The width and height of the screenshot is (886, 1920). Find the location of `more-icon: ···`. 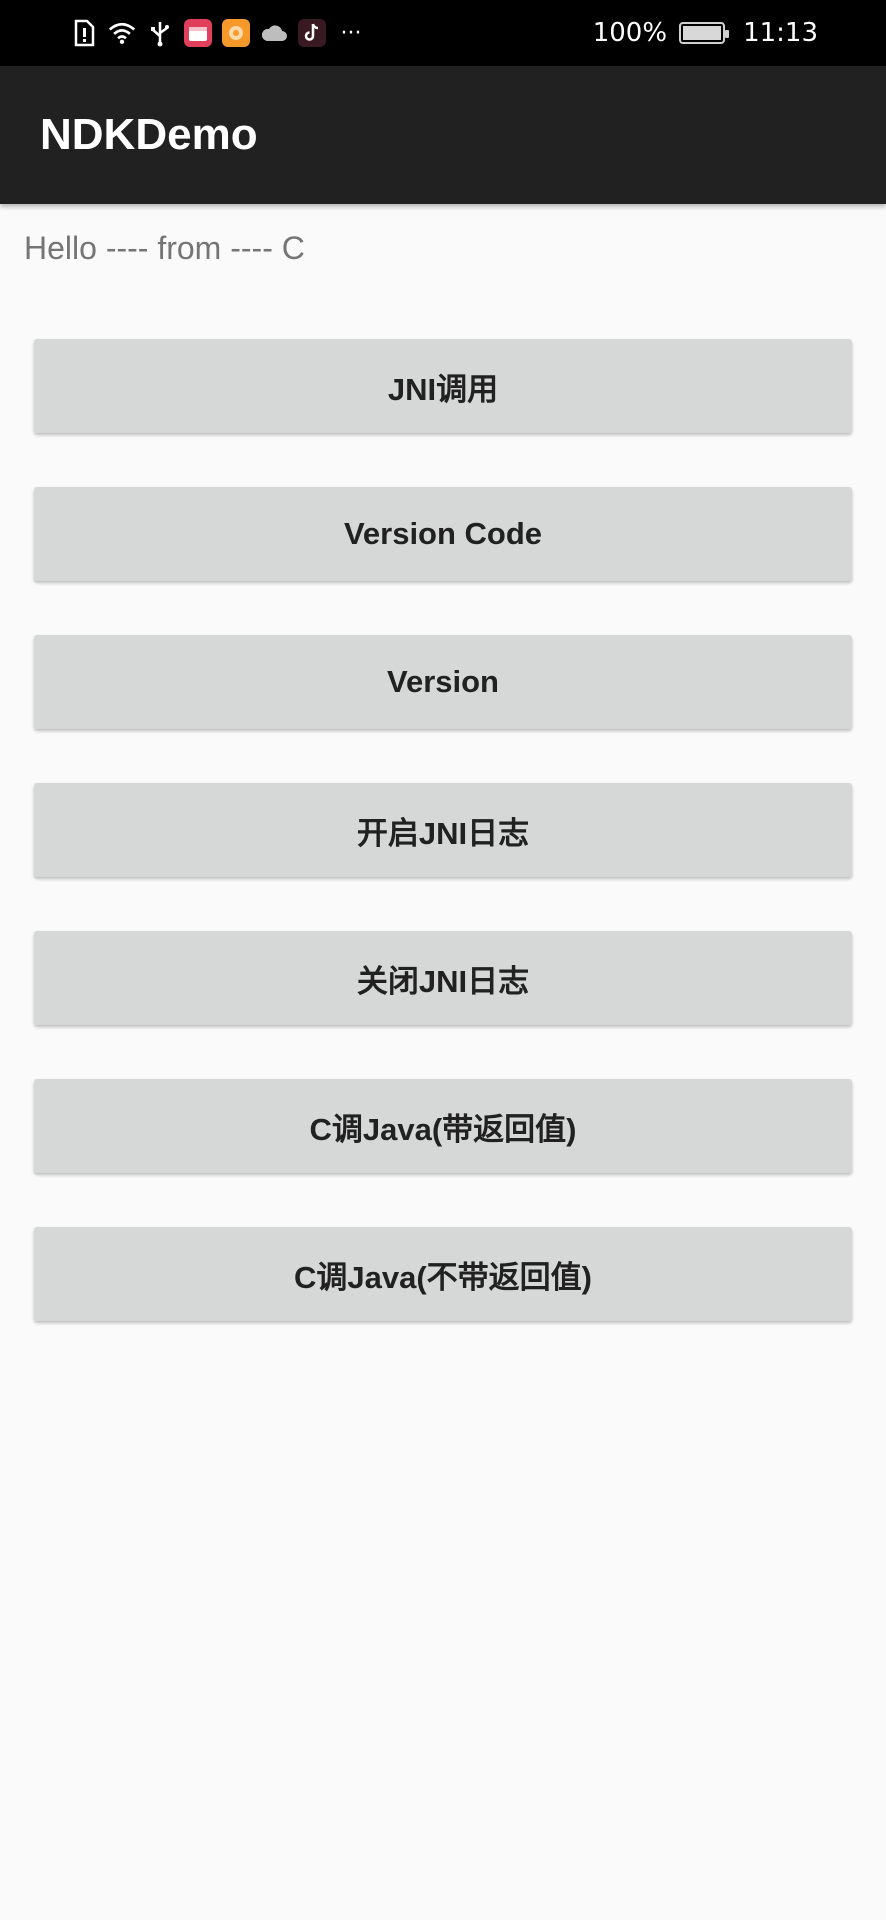

more-icon: ··· is located at coordinates (351, 33).